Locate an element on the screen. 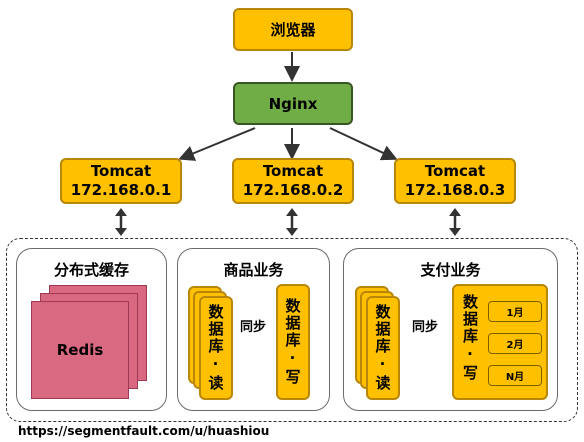  month-label: 2月 is located at coordinates (515, 345).